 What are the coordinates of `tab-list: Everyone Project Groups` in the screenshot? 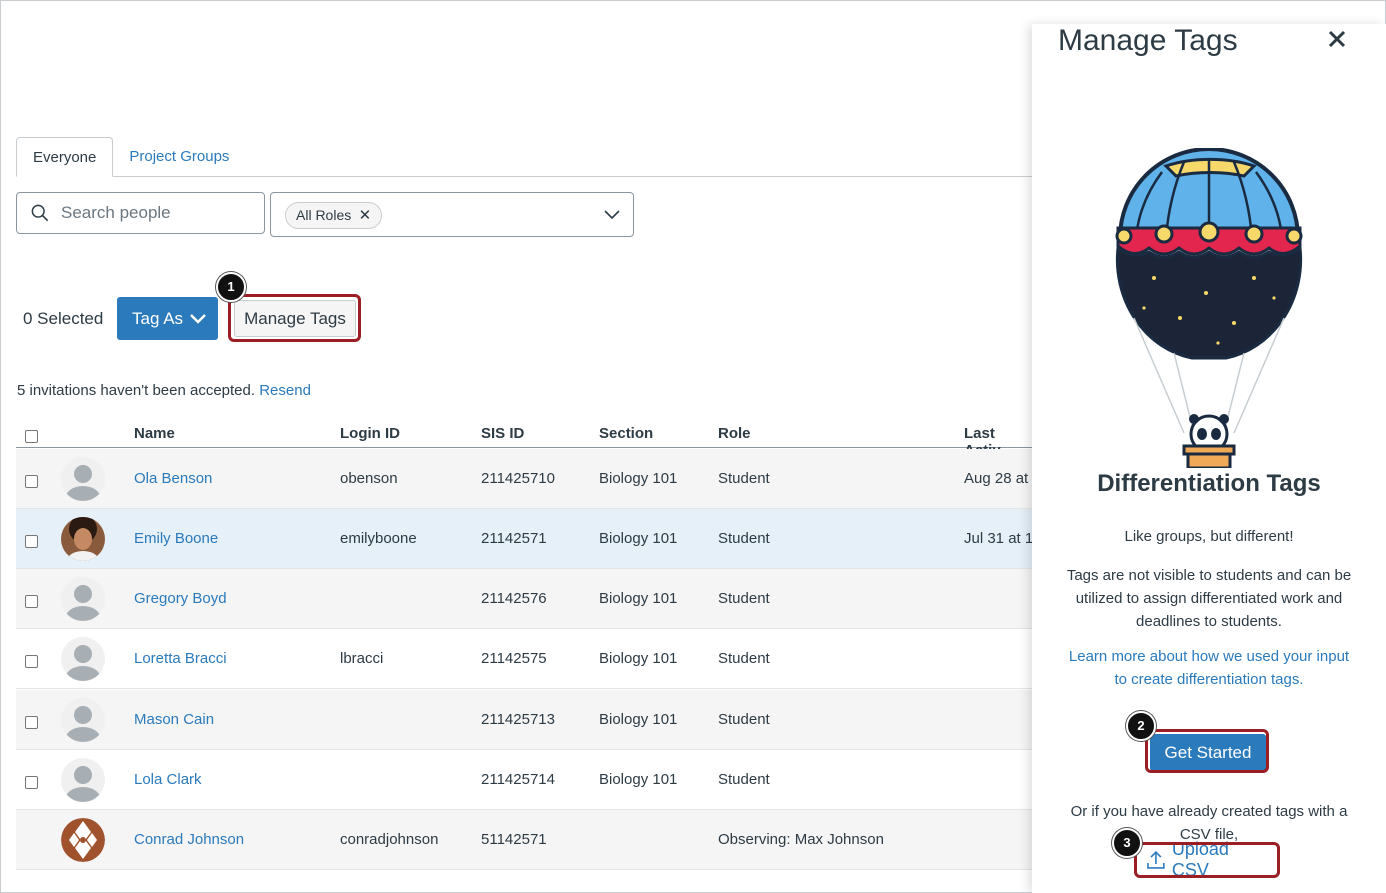 It's located at (130, 157).